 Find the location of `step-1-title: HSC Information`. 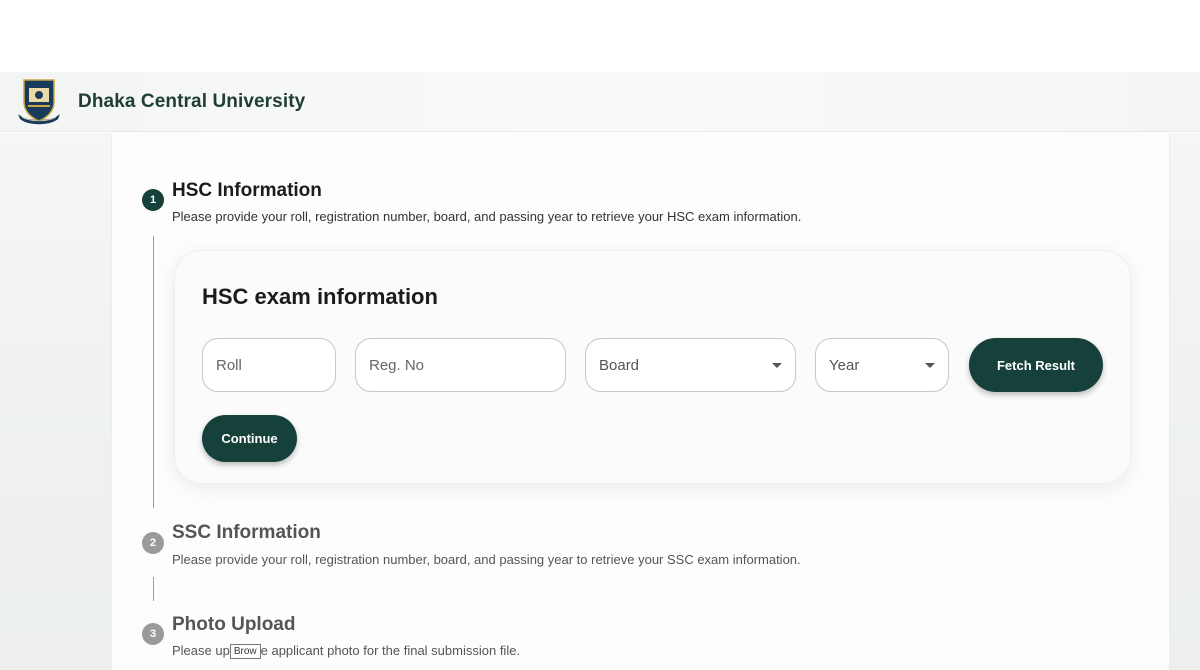

step-1-title: HSC Information is located at coordinates (247, 190).